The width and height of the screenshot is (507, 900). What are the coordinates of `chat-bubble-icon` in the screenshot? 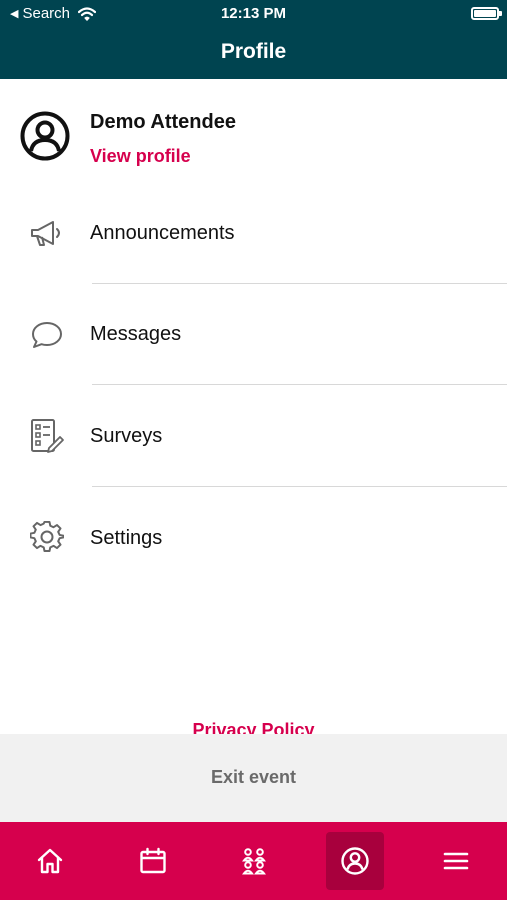 It's located at (47, 335).